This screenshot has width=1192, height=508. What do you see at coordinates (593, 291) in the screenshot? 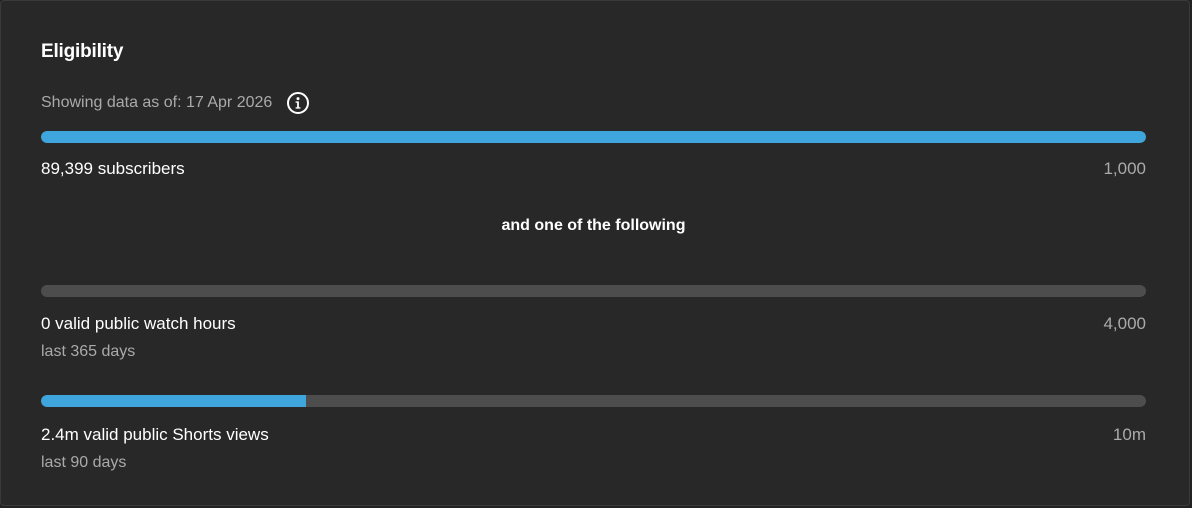
I see `watch-hours-progress-bar` at bounding box center [593, 291].